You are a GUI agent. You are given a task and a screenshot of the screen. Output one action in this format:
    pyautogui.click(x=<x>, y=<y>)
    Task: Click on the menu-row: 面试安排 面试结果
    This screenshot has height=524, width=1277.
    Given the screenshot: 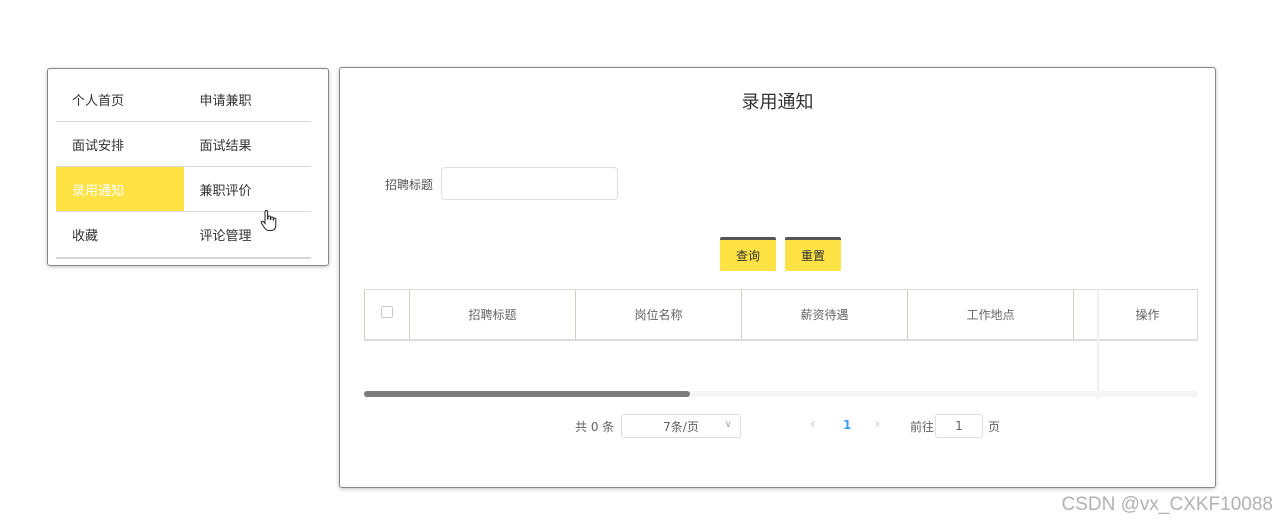 What is the action you would take?
    pyautogui.click(x=183, y=144)
    